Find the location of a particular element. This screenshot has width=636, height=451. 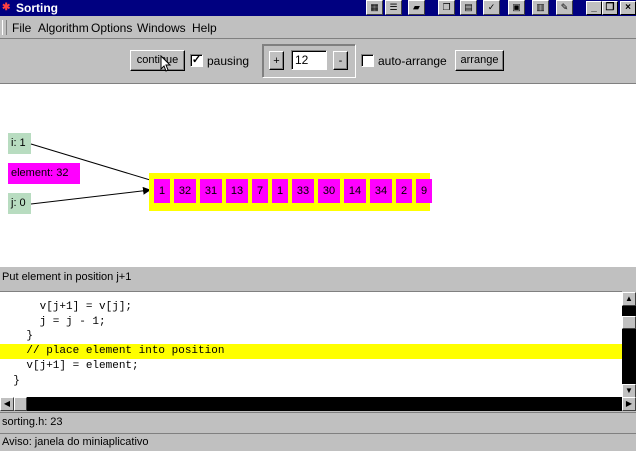

code-line: j = j - 1; is located at coordinates (53, 322).